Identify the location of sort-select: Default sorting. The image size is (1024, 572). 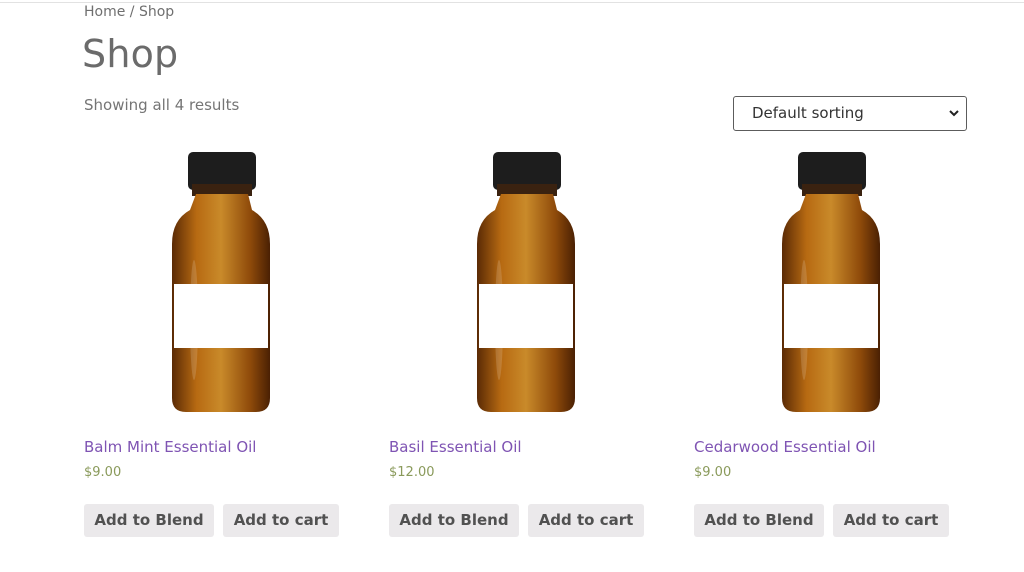
(850, 113).